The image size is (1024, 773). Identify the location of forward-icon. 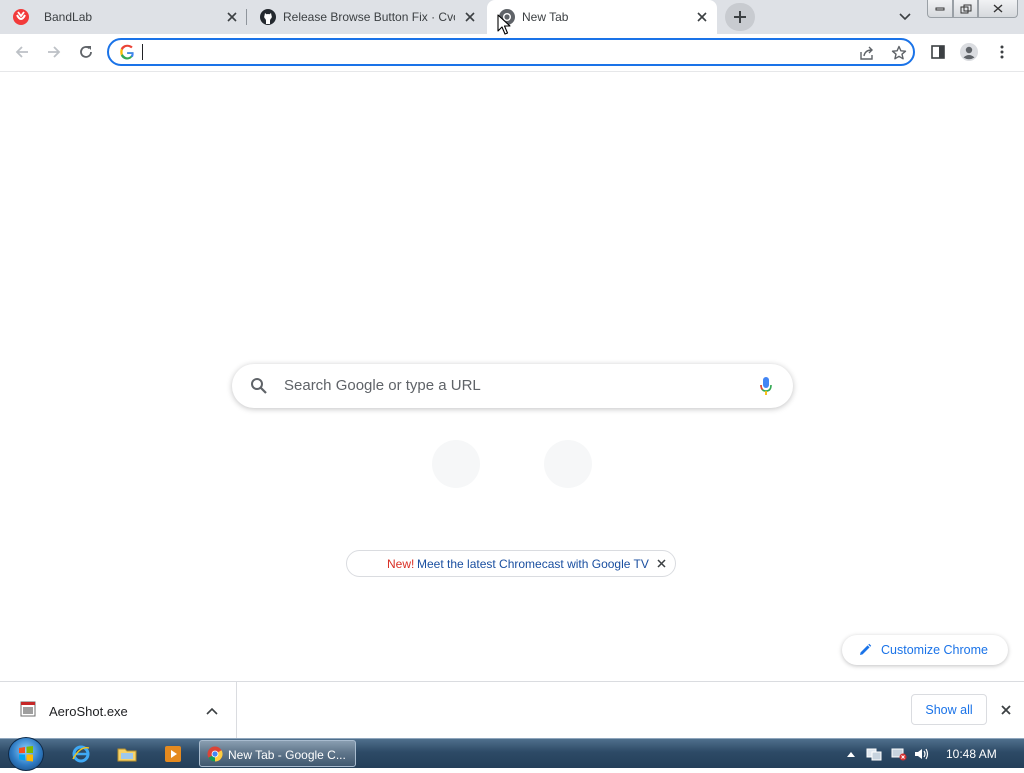
(54, 52).